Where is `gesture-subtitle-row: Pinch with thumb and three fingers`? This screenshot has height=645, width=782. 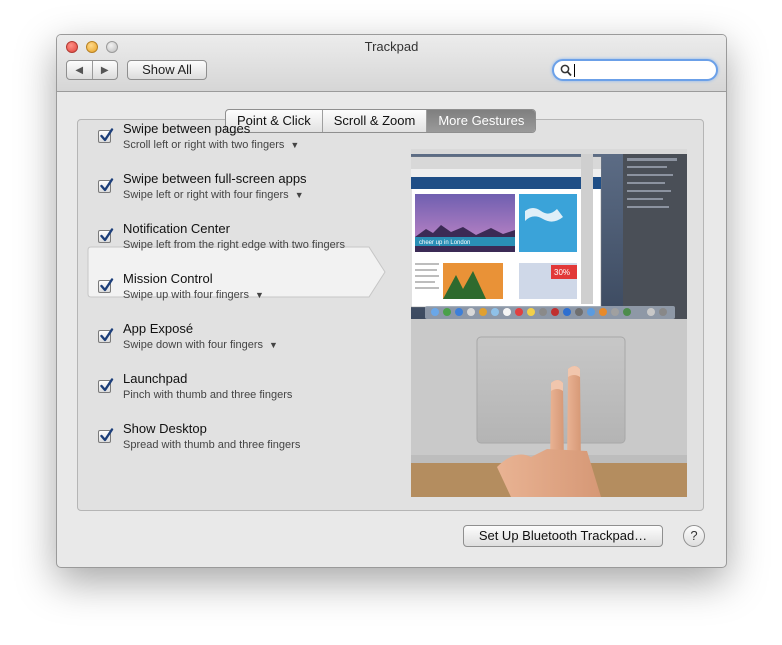 gesture-subtitle-row: Pinch with thumb and three fingers is located at coordinates (207, 395).